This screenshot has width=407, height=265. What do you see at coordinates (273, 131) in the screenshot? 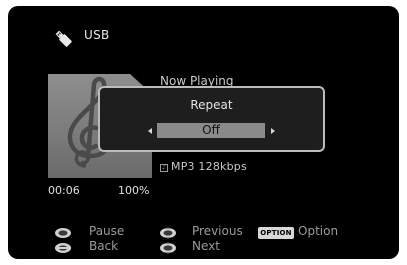
I see `arrow-right-icon` at bounding box center [273, 131].